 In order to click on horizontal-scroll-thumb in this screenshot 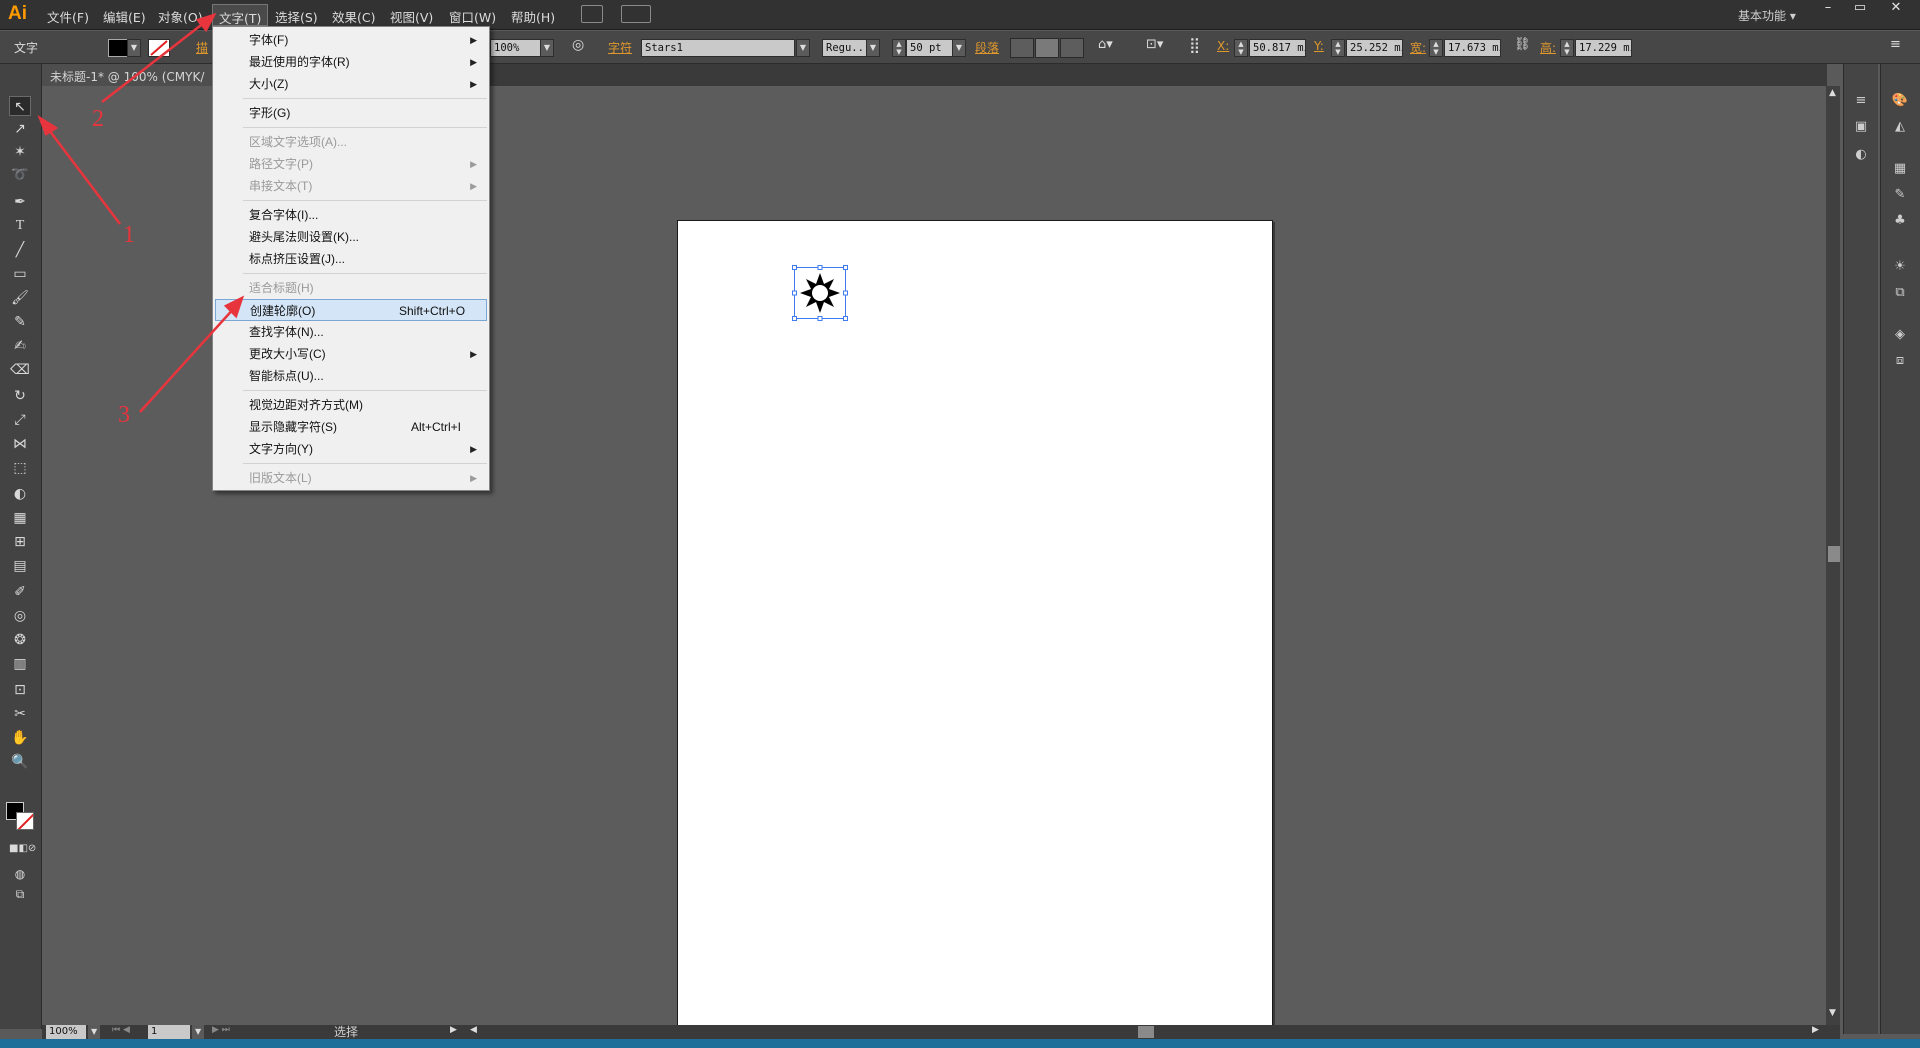, I will do `click(1146, 1032)`.